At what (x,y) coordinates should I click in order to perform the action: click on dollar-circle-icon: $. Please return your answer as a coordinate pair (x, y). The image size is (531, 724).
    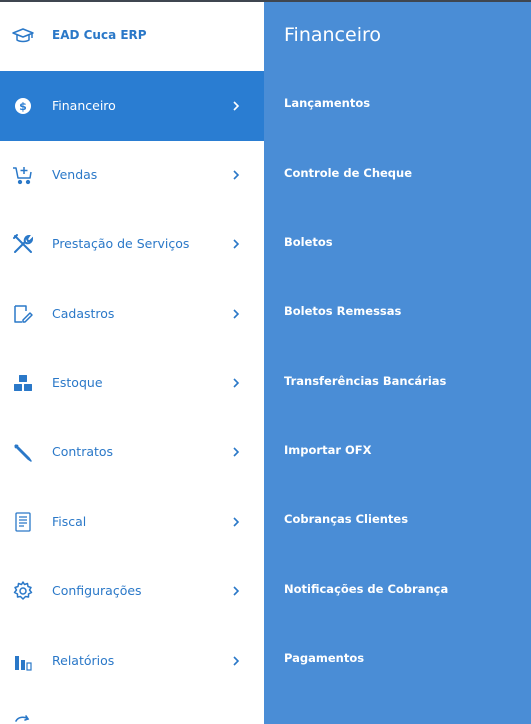
    Looking at the image, I should click on (23, 106).